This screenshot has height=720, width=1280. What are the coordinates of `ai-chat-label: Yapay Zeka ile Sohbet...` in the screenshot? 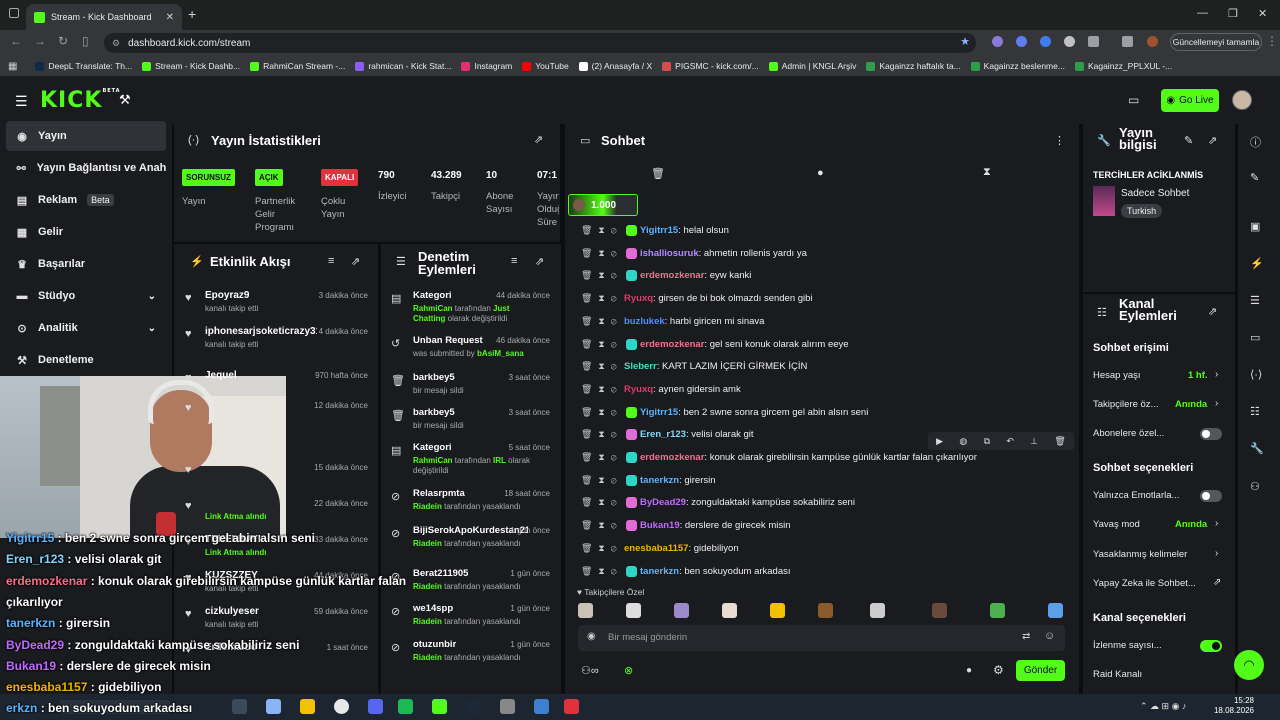 It's located at (1144, 583).